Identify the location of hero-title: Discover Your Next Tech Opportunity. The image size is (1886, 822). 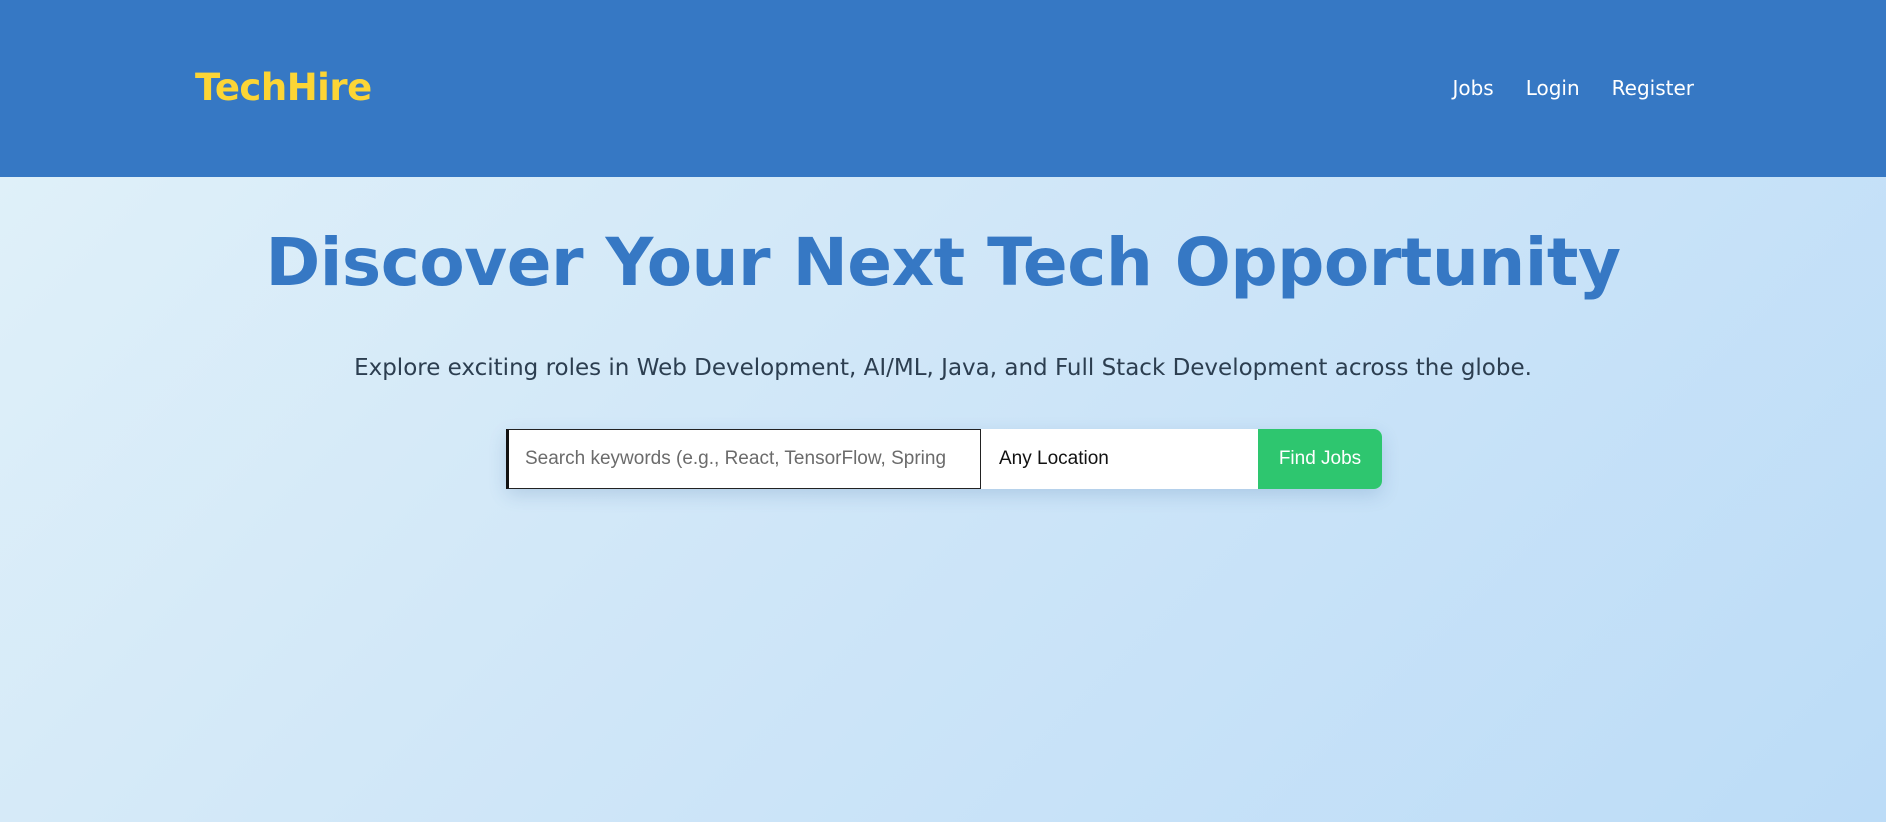
(943, 262).